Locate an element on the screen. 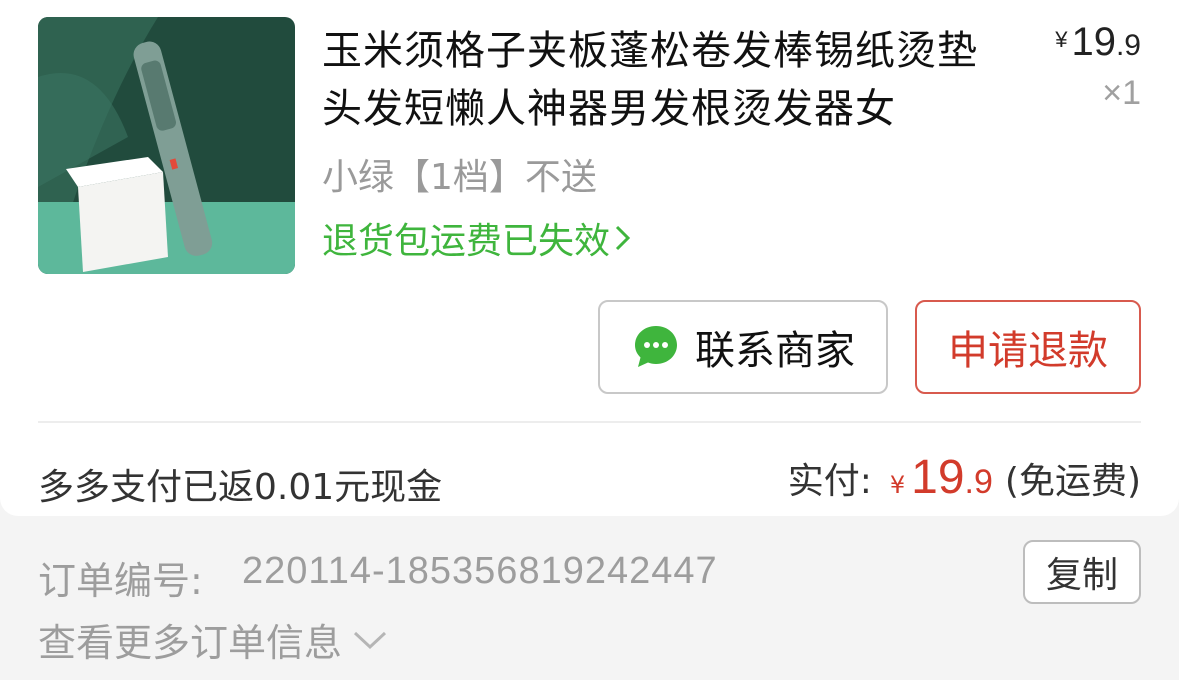 Image resolution: width=1179 pixels, height=680 pixels. unit-price: ¥19.9 is located at coordinates (1098, 42).